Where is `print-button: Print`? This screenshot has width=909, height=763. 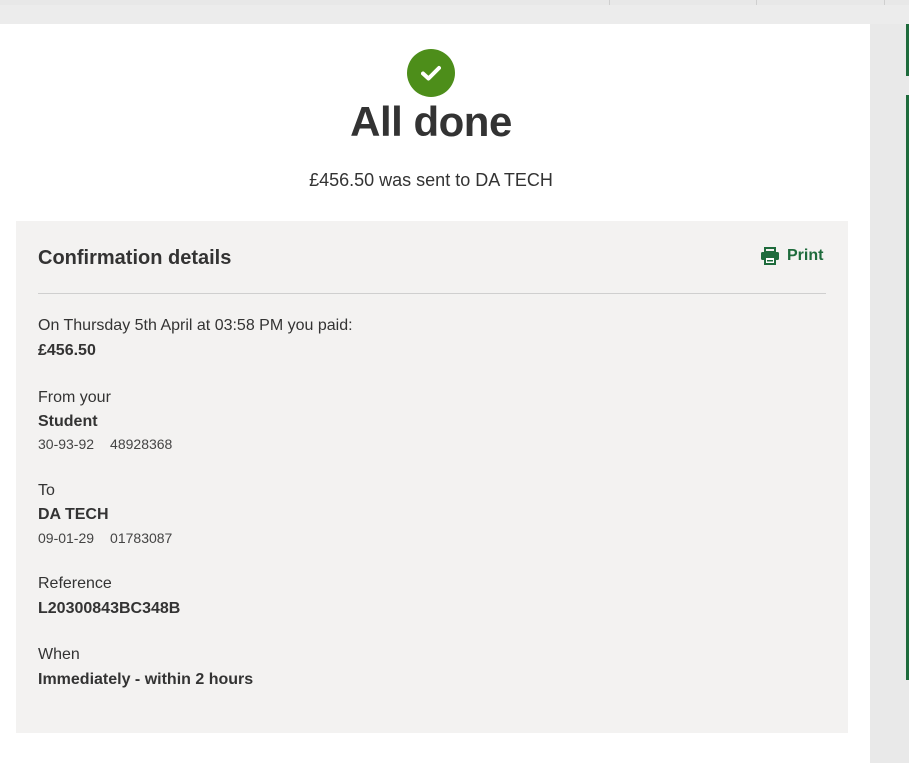 print-button: Print is located at coordinates (791, 256).